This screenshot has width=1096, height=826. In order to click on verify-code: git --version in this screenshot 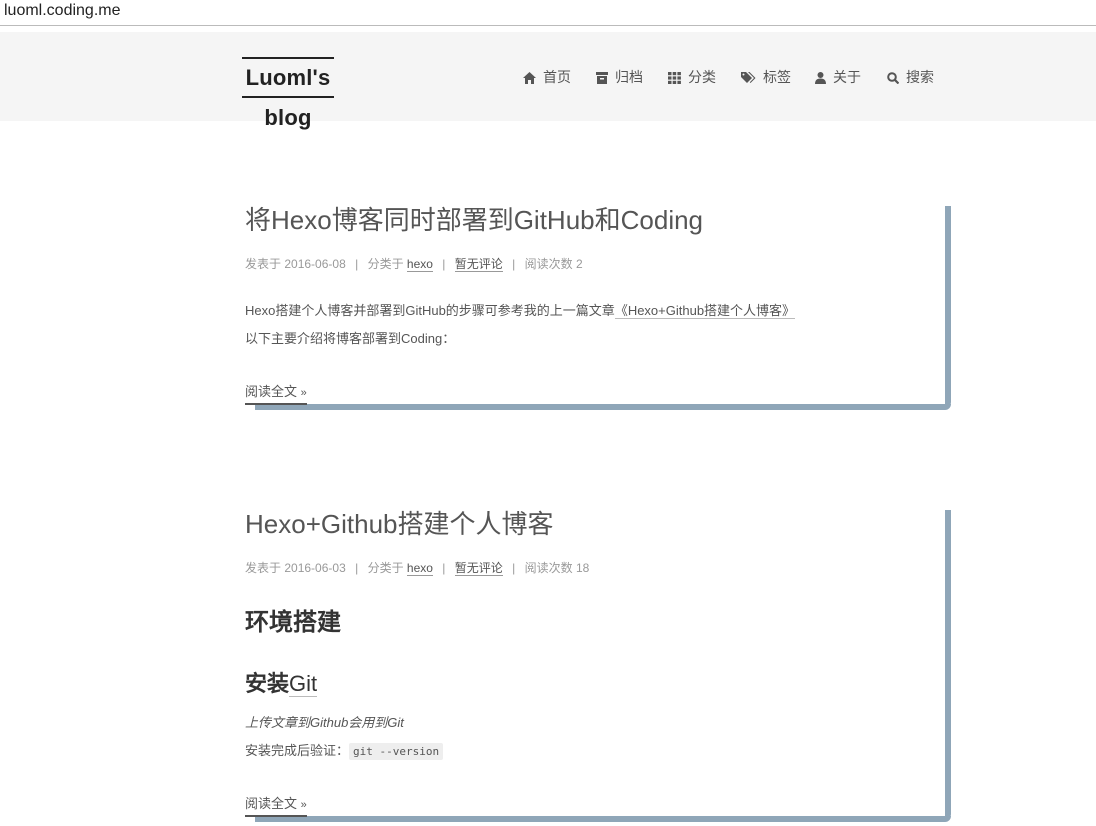, I will do `click(396, 751)`.